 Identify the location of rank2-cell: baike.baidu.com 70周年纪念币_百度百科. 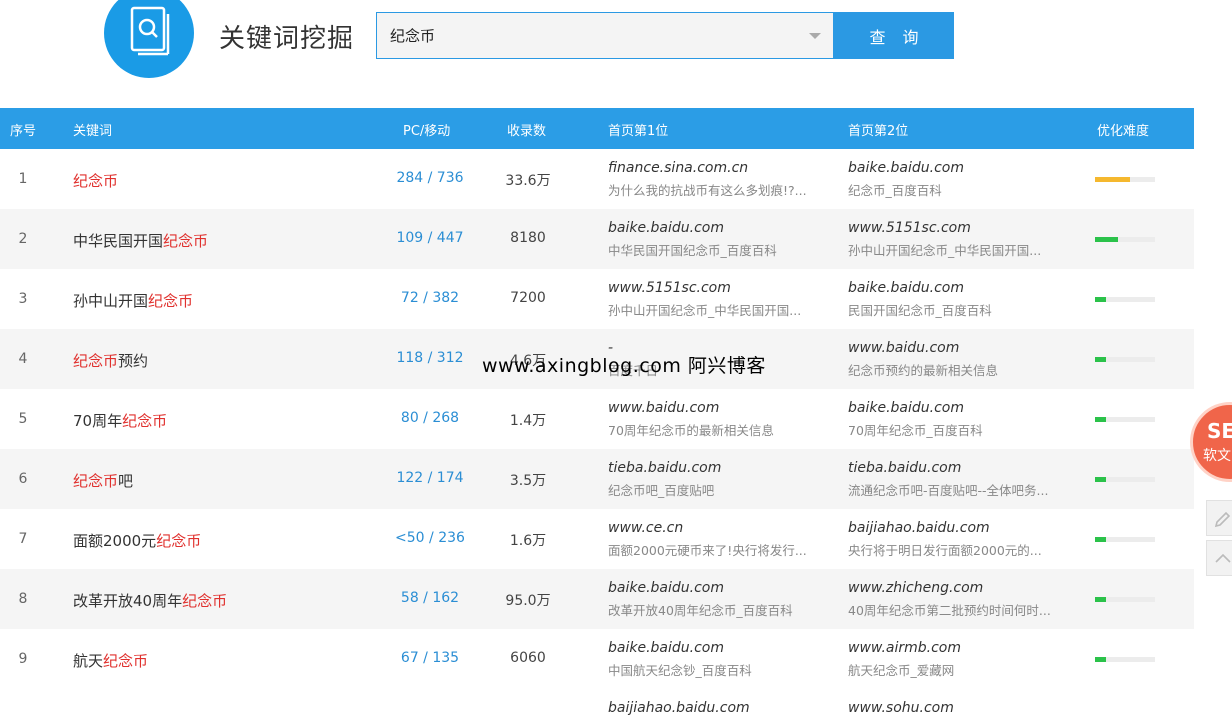
(961, 419).